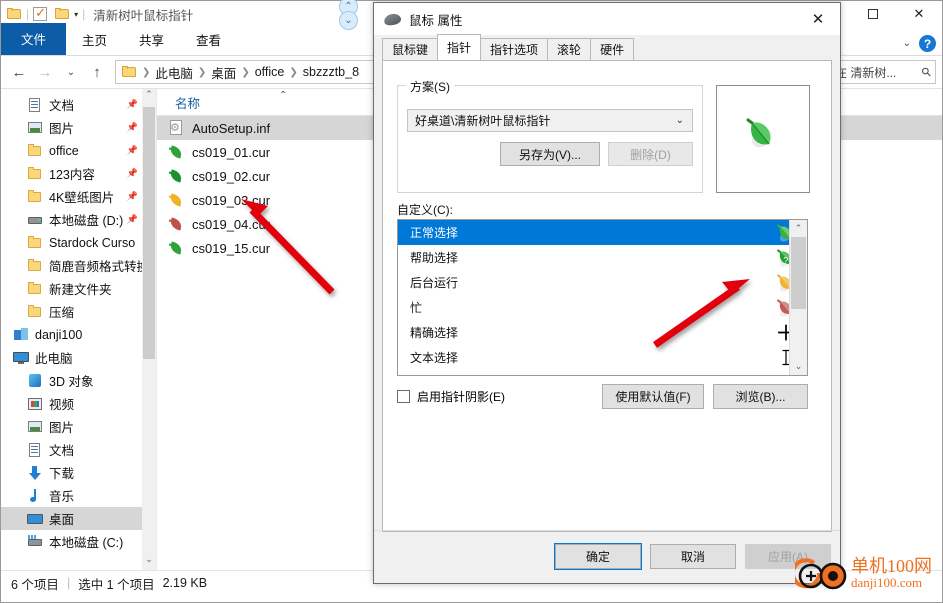 Image resolution: width=943 pixels, height=603 pixels. I want to click on breadcrumb-item-3: sbzzztb_8, so click(331, 72).